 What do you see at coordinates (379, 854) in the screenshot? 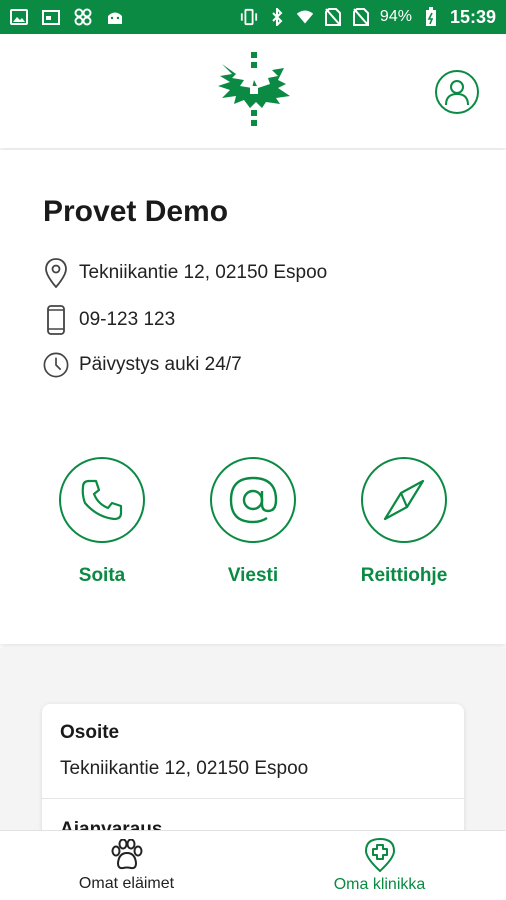
I see `clinic-plus-icon` at bounding box center [379, 854].